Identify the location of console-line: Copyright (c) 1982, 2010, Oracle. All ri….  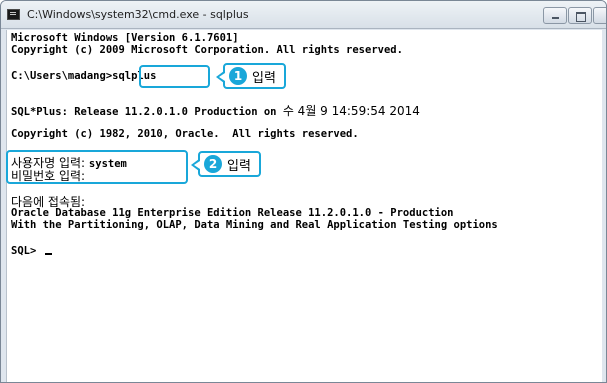
(185, 134).